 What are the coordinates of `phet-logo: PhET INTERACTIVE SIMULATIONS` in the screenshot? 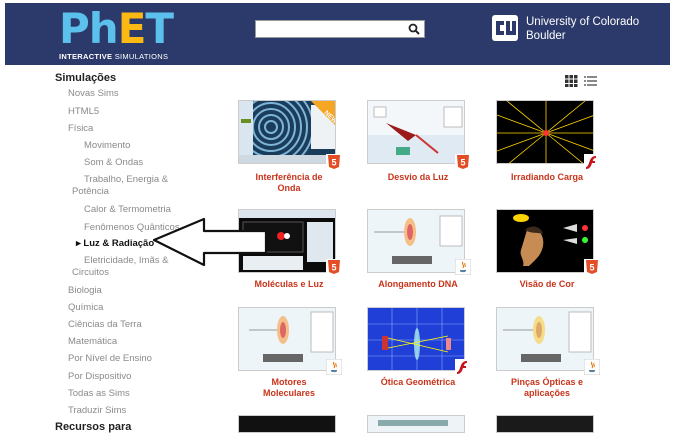 It's located at (124, 33).